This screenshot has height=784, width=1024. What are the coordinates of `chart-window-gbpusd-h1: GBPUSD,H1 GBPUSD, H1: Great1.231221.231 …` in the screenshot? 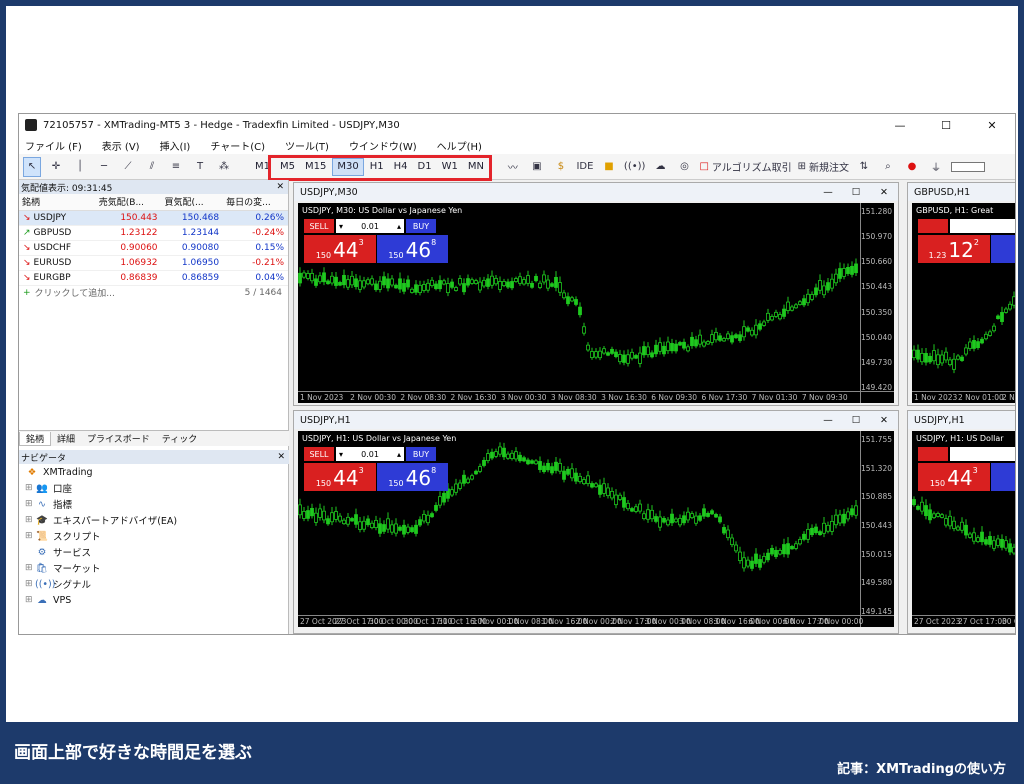 It's located at (961, 294).